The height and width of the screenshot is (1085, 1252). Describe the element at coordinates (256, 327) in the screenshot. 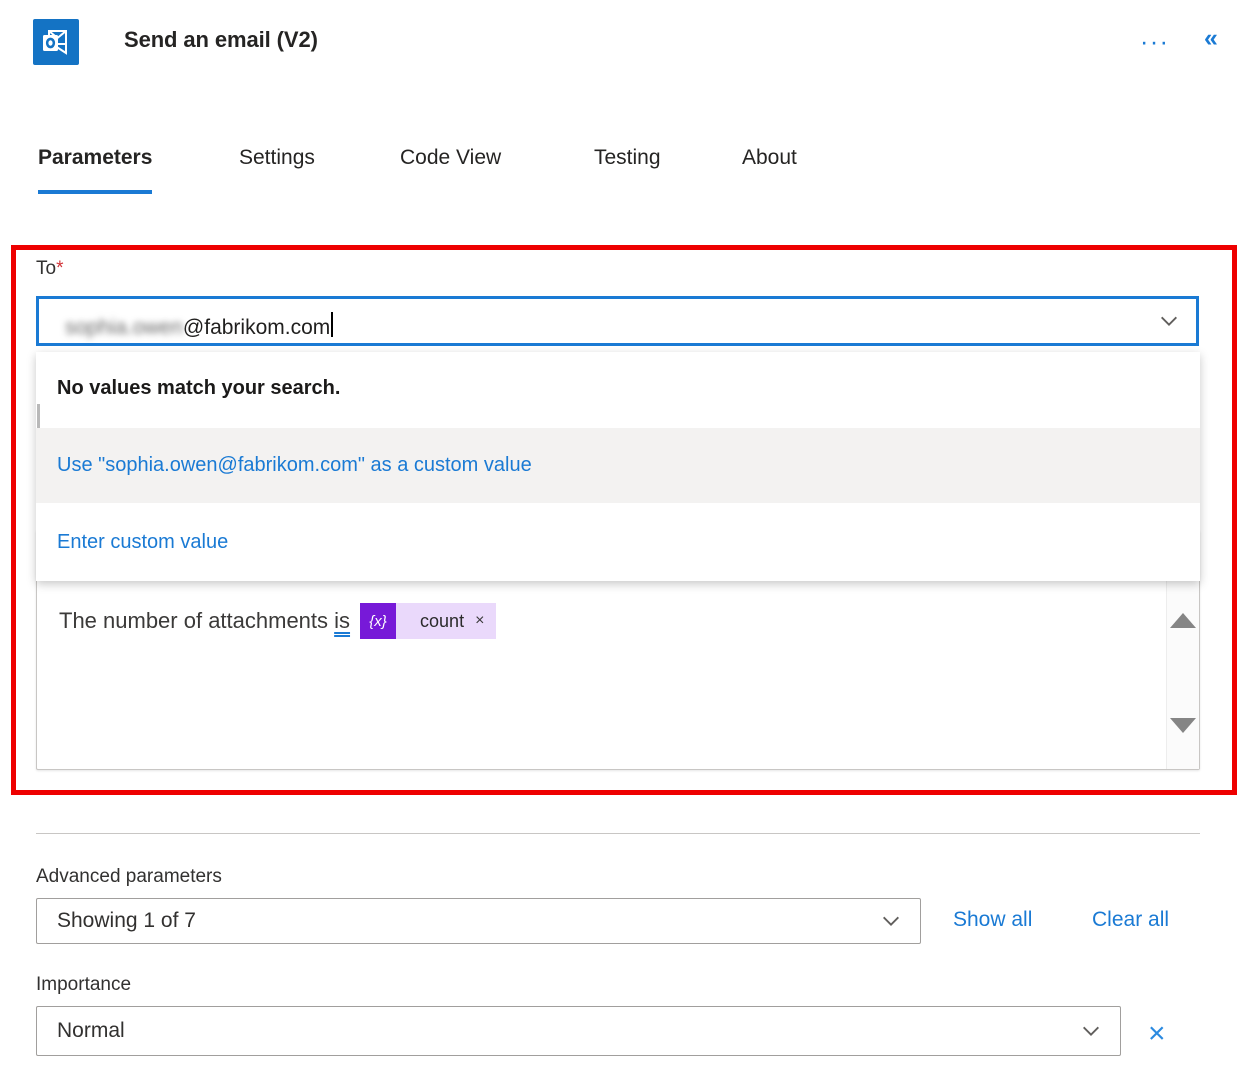

I see `to-value-visible-part: @fabrikom.com` at that location.